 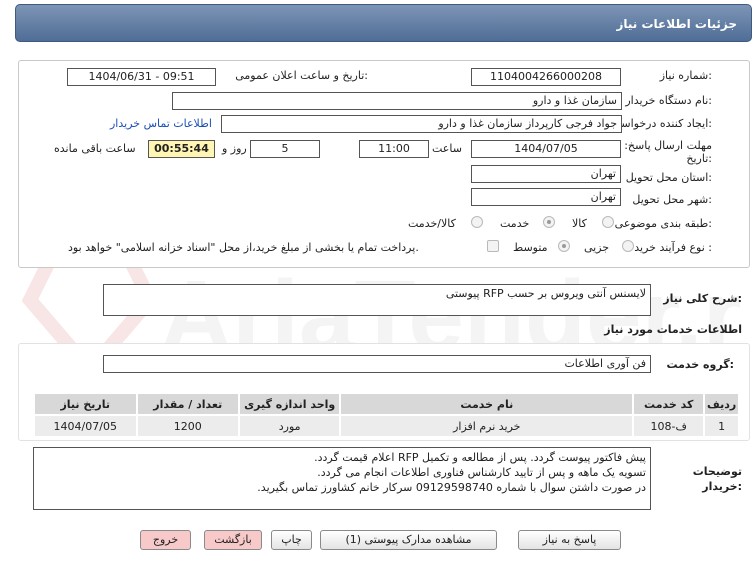 I want to click on col-date: تاریخ نیاز, so click(x=85, y=404).